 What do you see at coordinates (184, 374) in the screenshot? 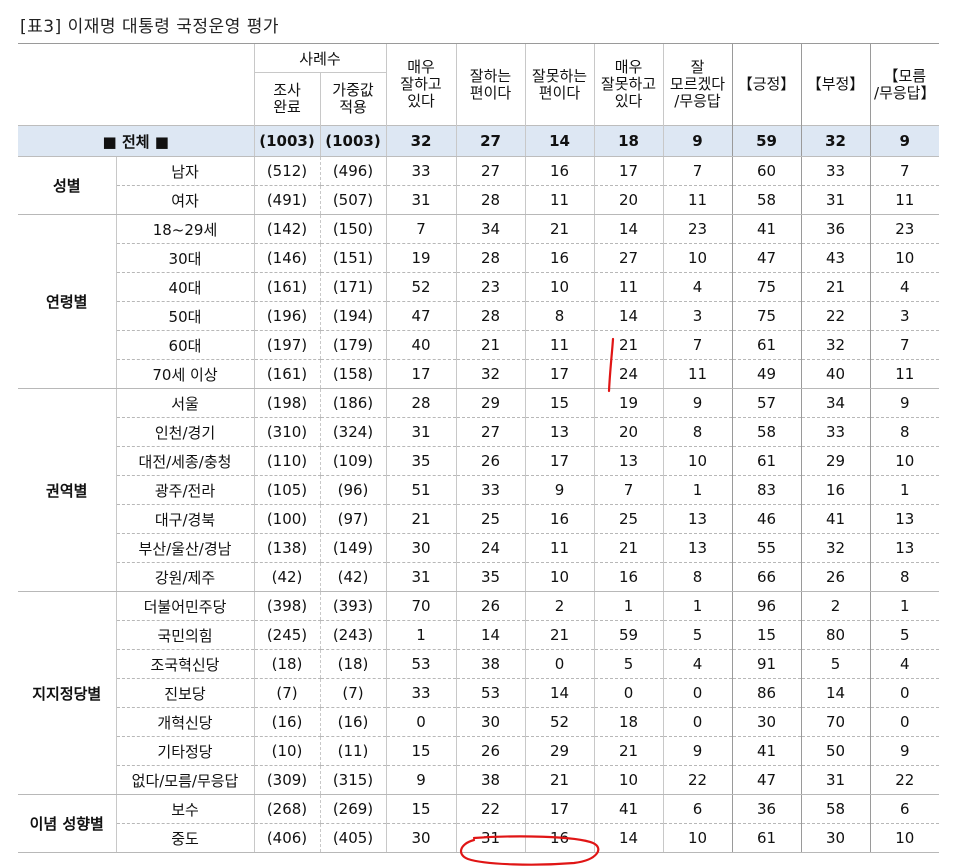
I see `row-label: 70세 이상` at bounding box center [184, 374].